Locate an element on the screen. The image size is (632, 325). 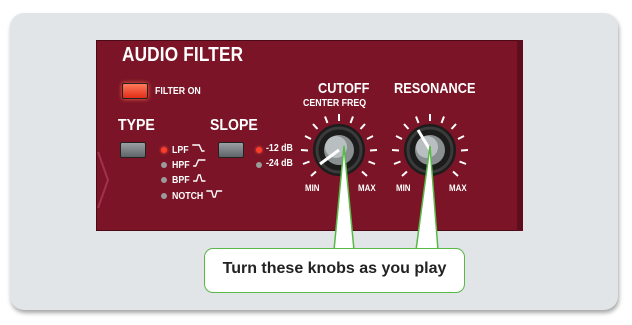
hpf-wave-icon is located at coordinates (199, 163).